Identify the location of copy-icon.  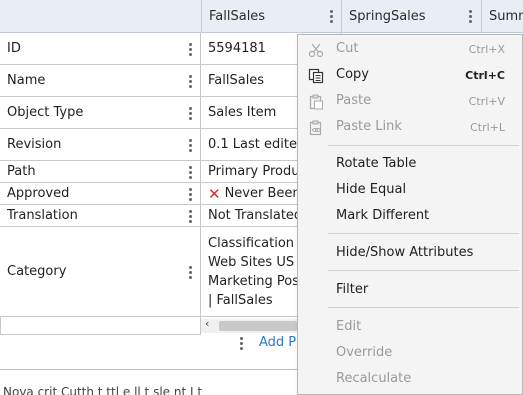
(316, 76).